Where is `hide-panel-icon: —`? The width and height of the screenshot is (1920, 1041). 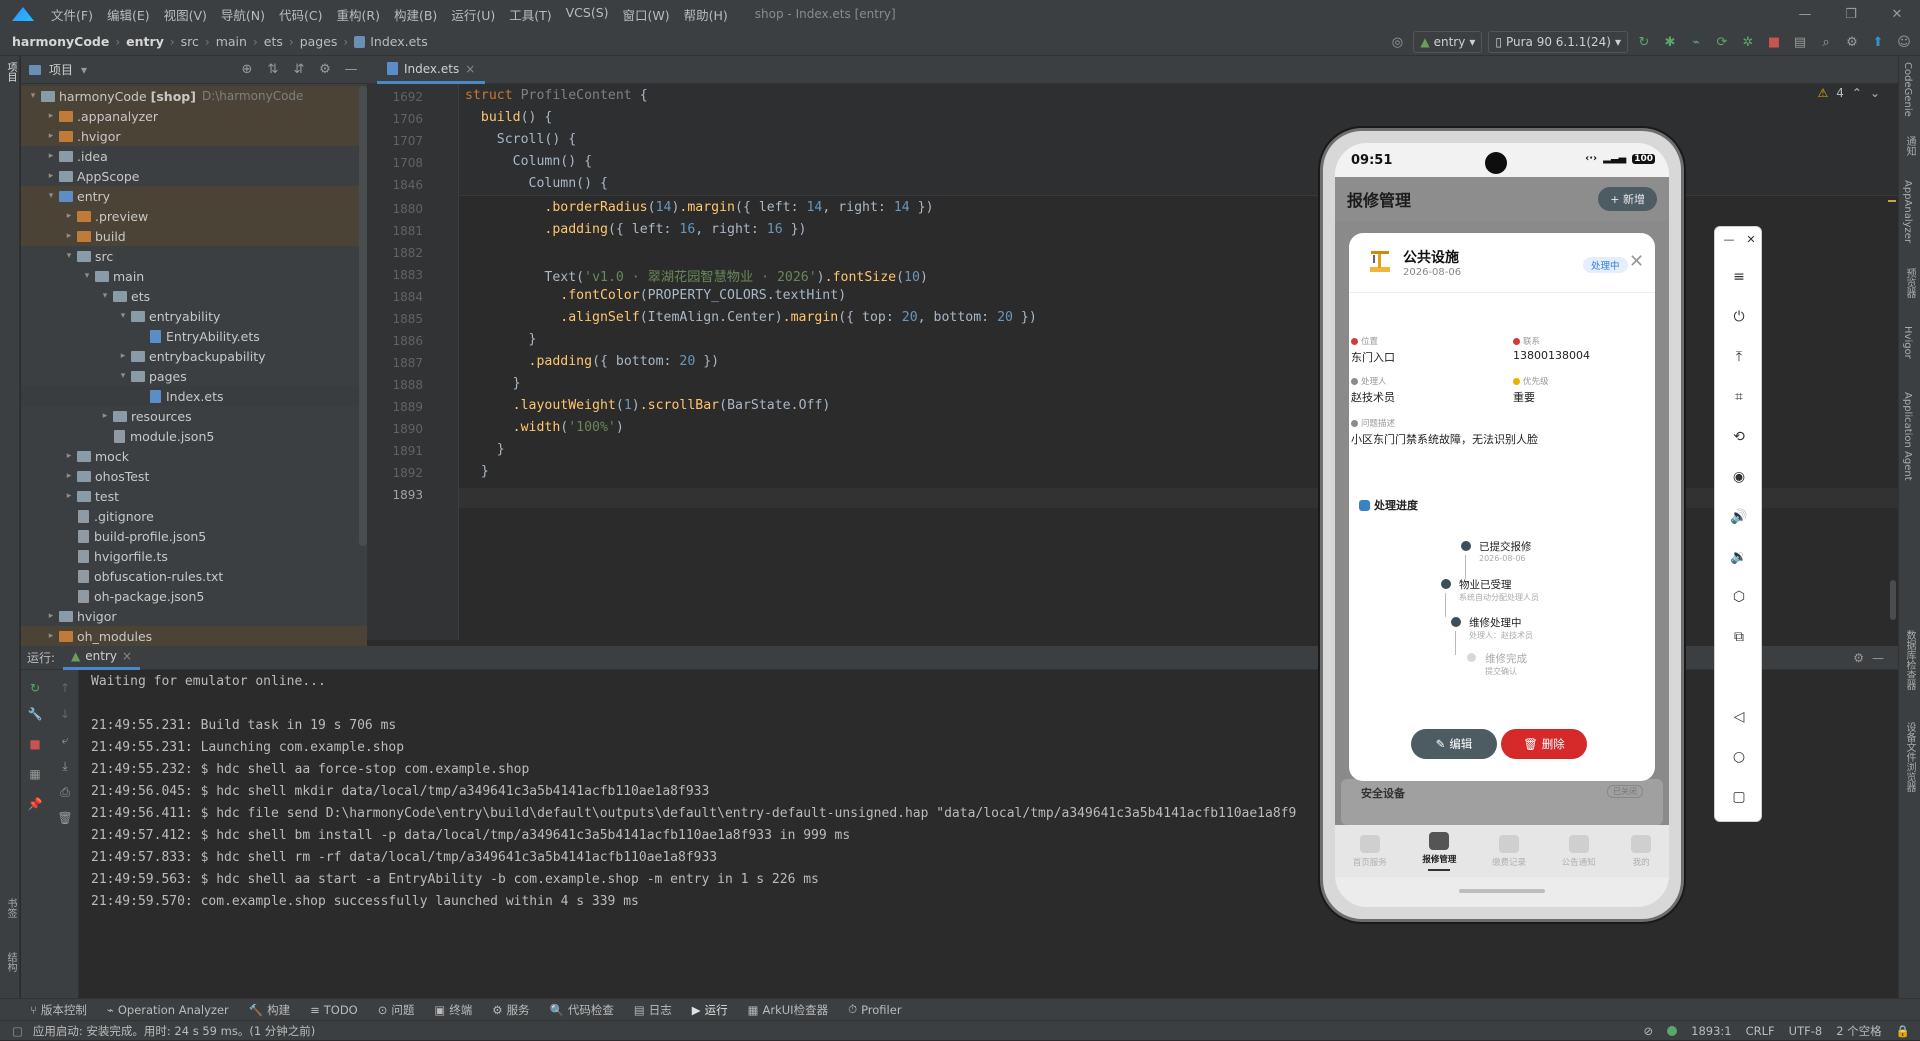 hide-panel-icon: — is located at coordinates (1878, 658).